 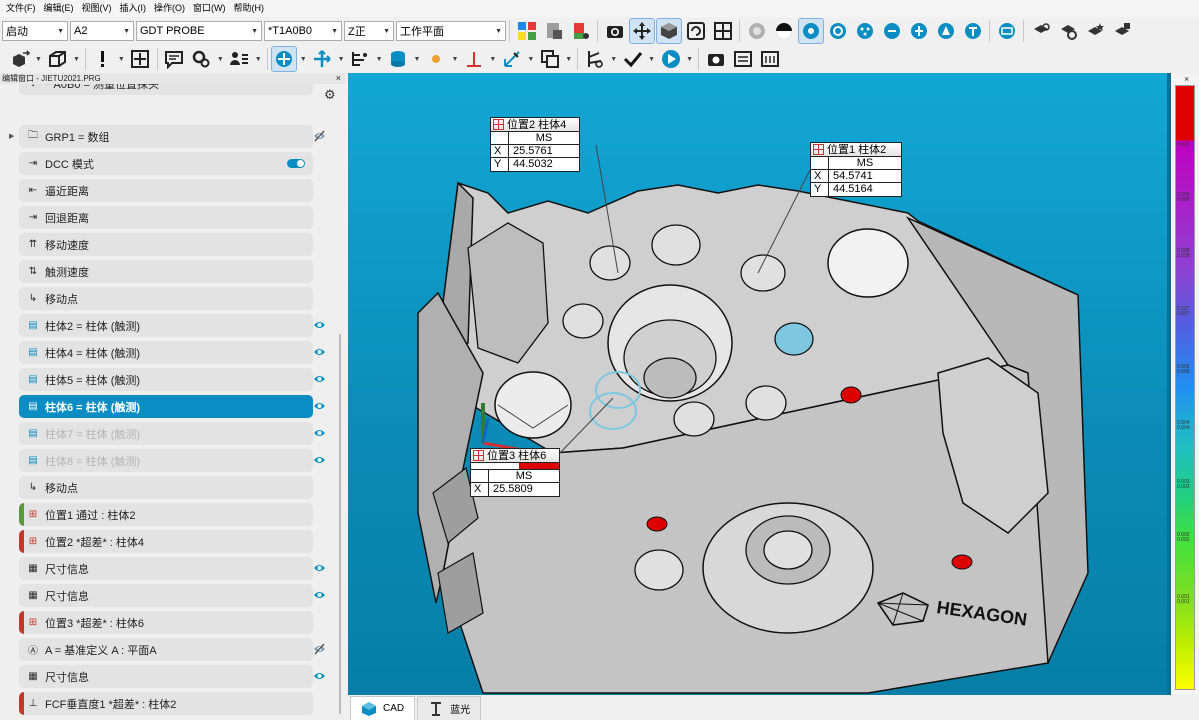 I want to click on rotate-view-button, so click(x=696, y=31).